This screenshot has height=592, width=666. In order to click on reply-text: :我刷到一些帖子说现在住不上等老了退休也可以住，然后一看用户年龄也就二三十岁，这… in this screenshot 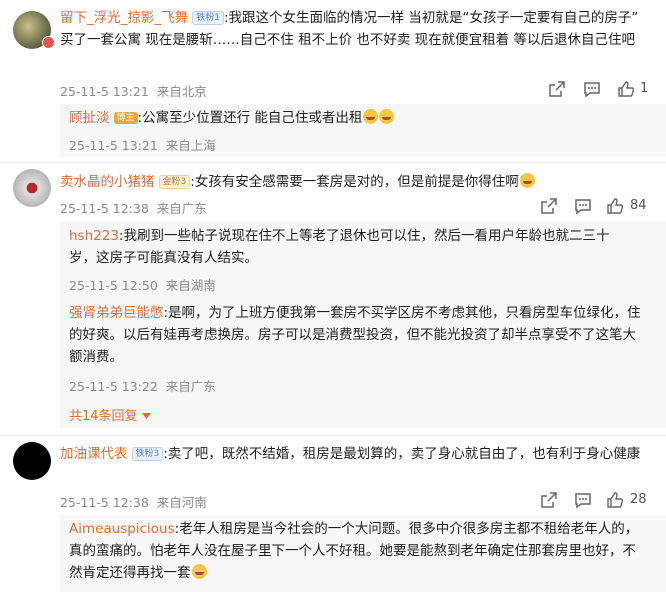, I will do `click(339, 247)`.